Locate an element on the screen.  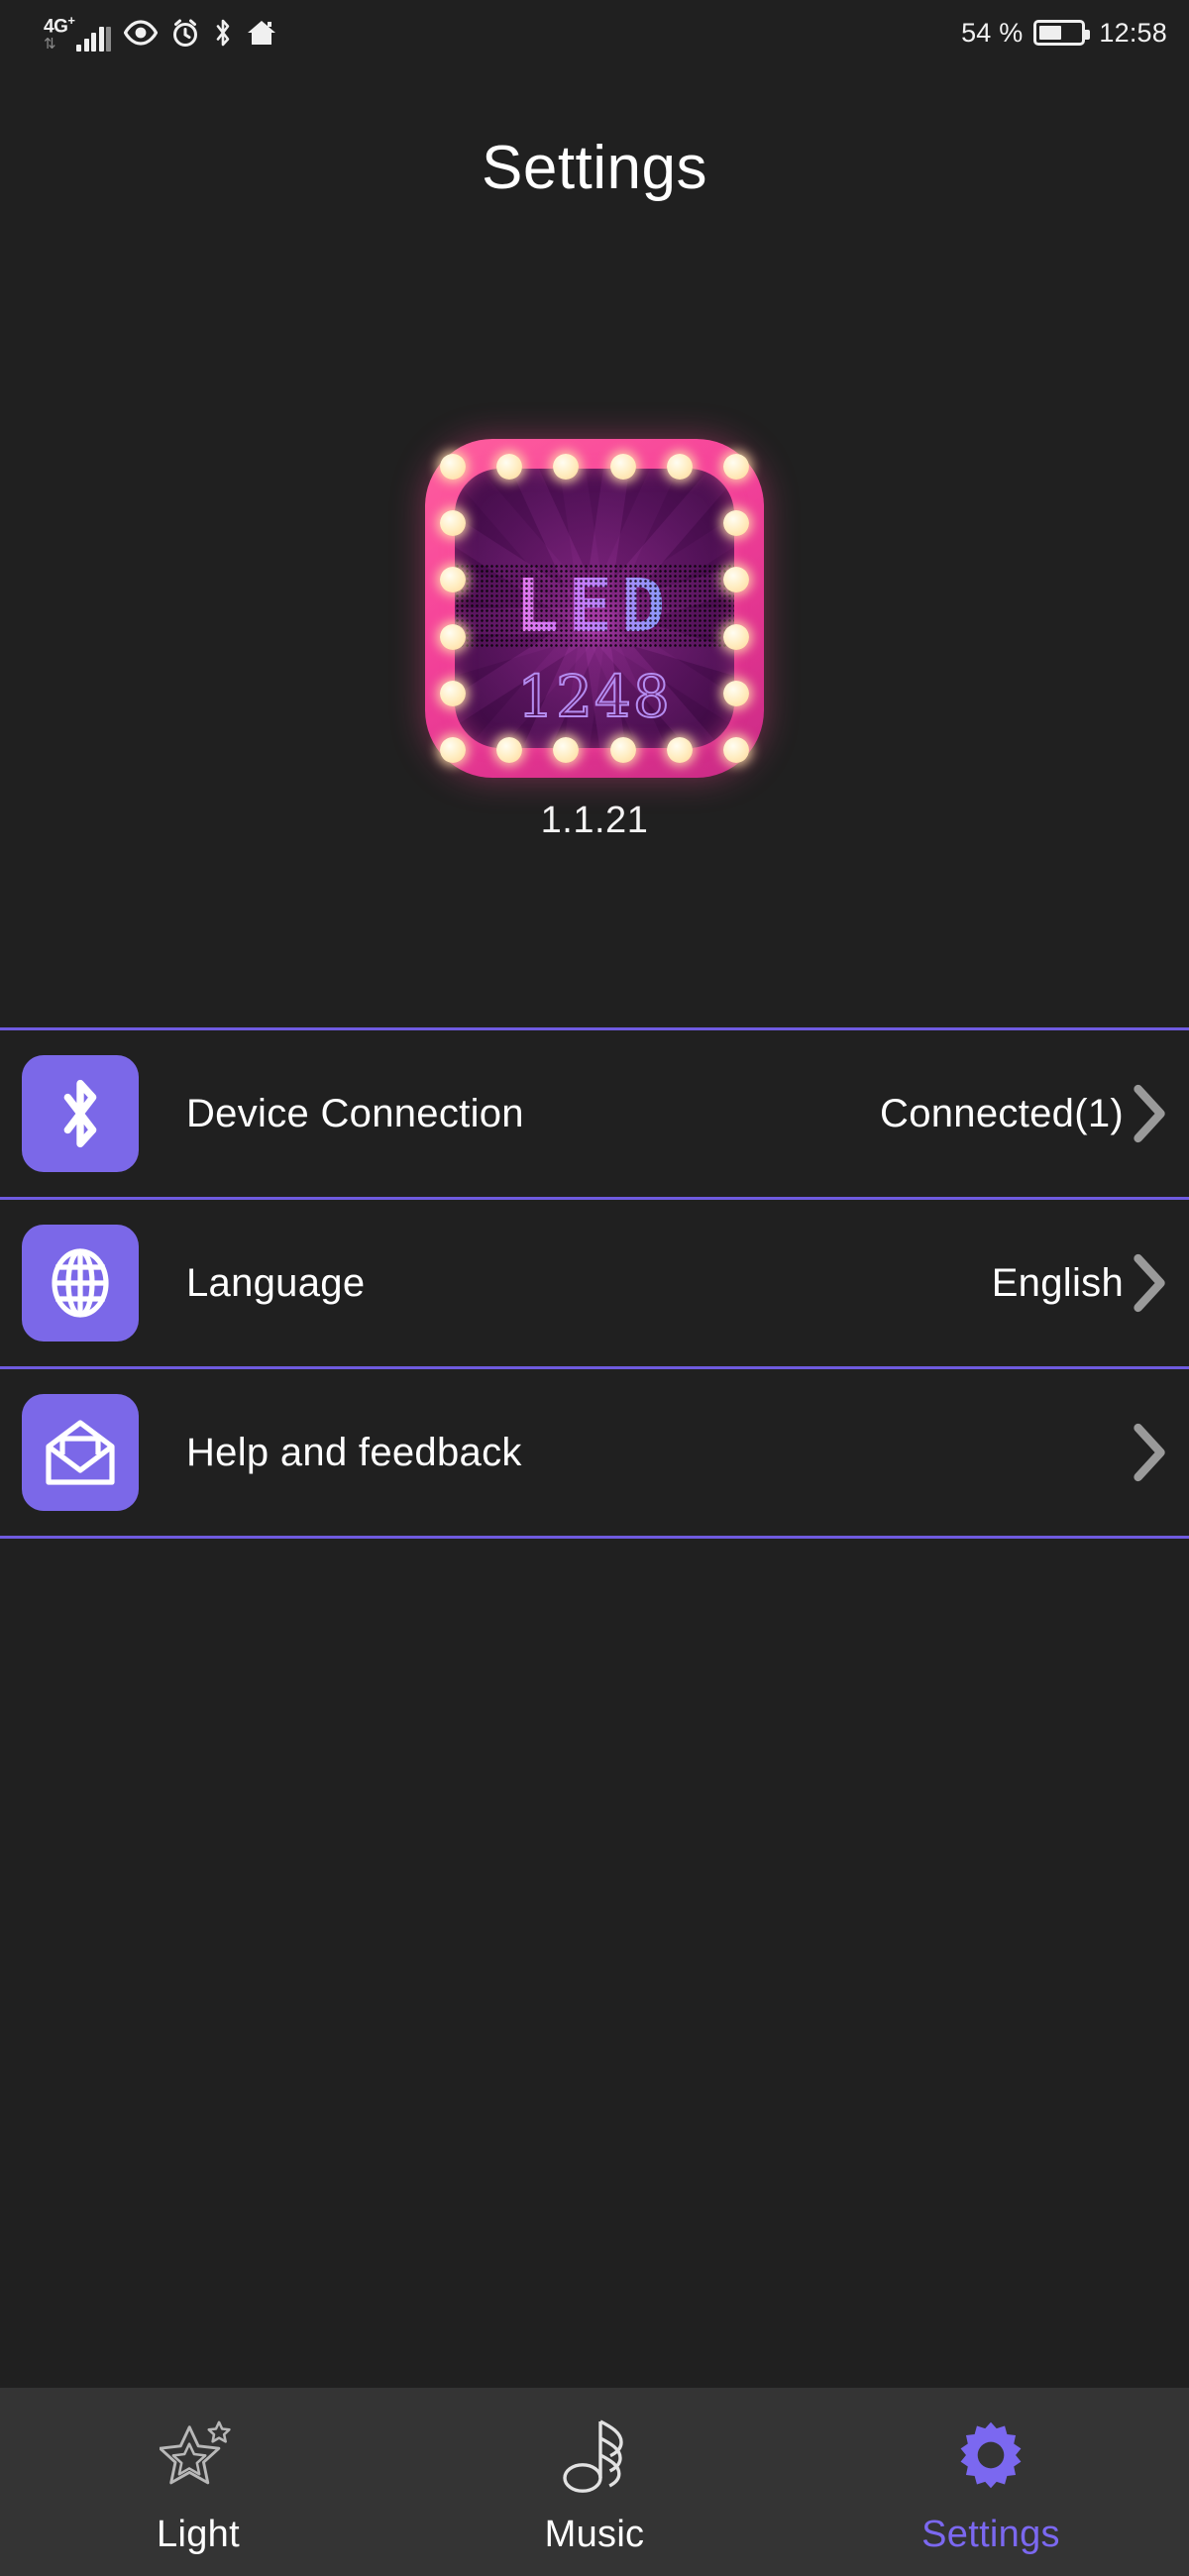
data-transfer-icon: ⇅ is located at coordinates (50, 45).